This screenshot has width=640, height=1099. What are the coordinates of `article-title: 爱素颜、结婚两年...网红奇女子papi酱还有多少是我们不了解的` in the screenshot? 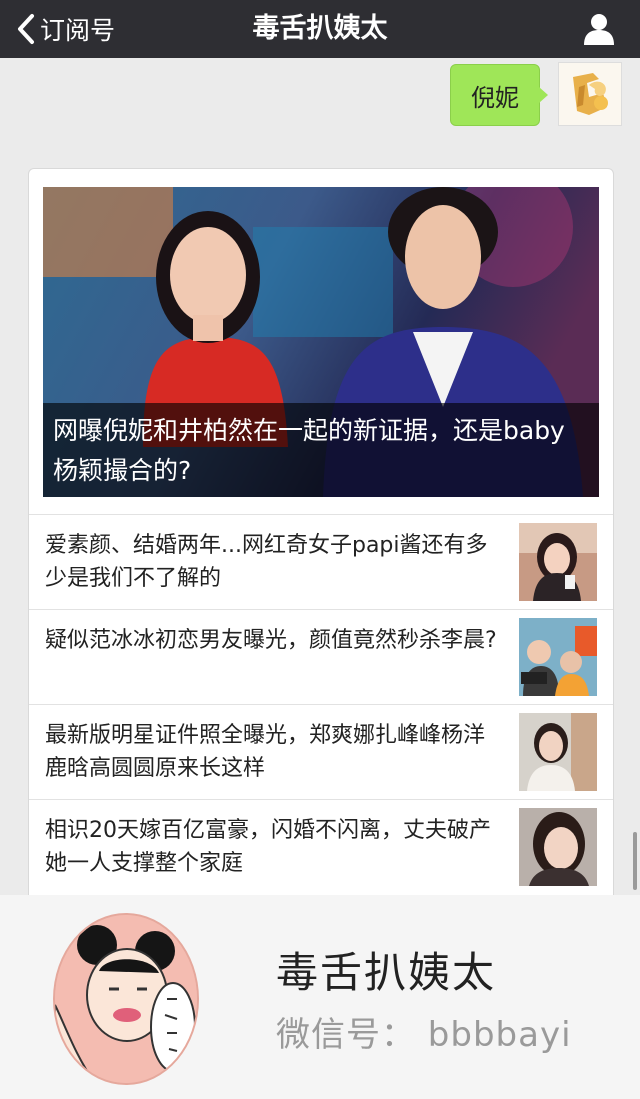 It's located at (266, 562).